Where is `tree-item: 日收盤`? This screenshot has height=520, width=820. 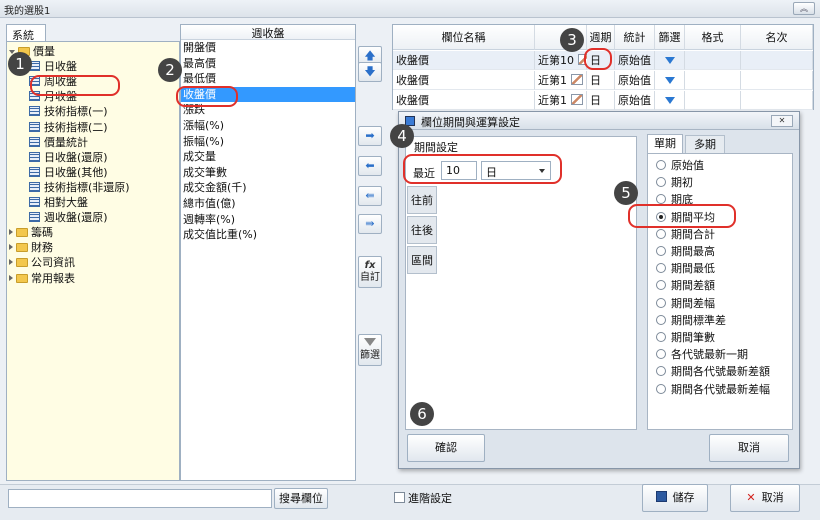 tree-item: 日收盤 is located at coordinates (53, 66).